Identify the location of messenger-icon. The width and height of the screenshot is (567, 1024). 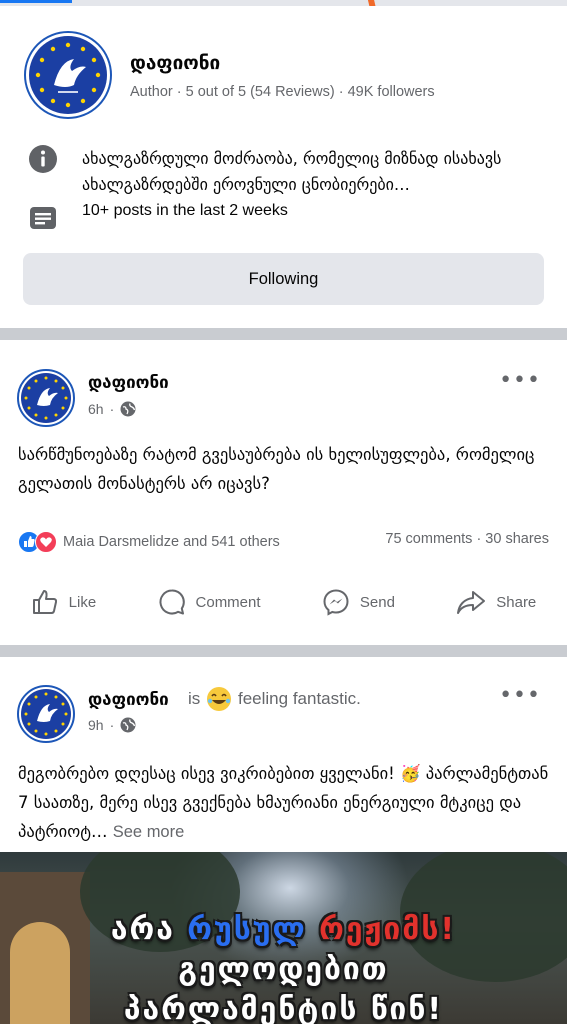
(336, 602).